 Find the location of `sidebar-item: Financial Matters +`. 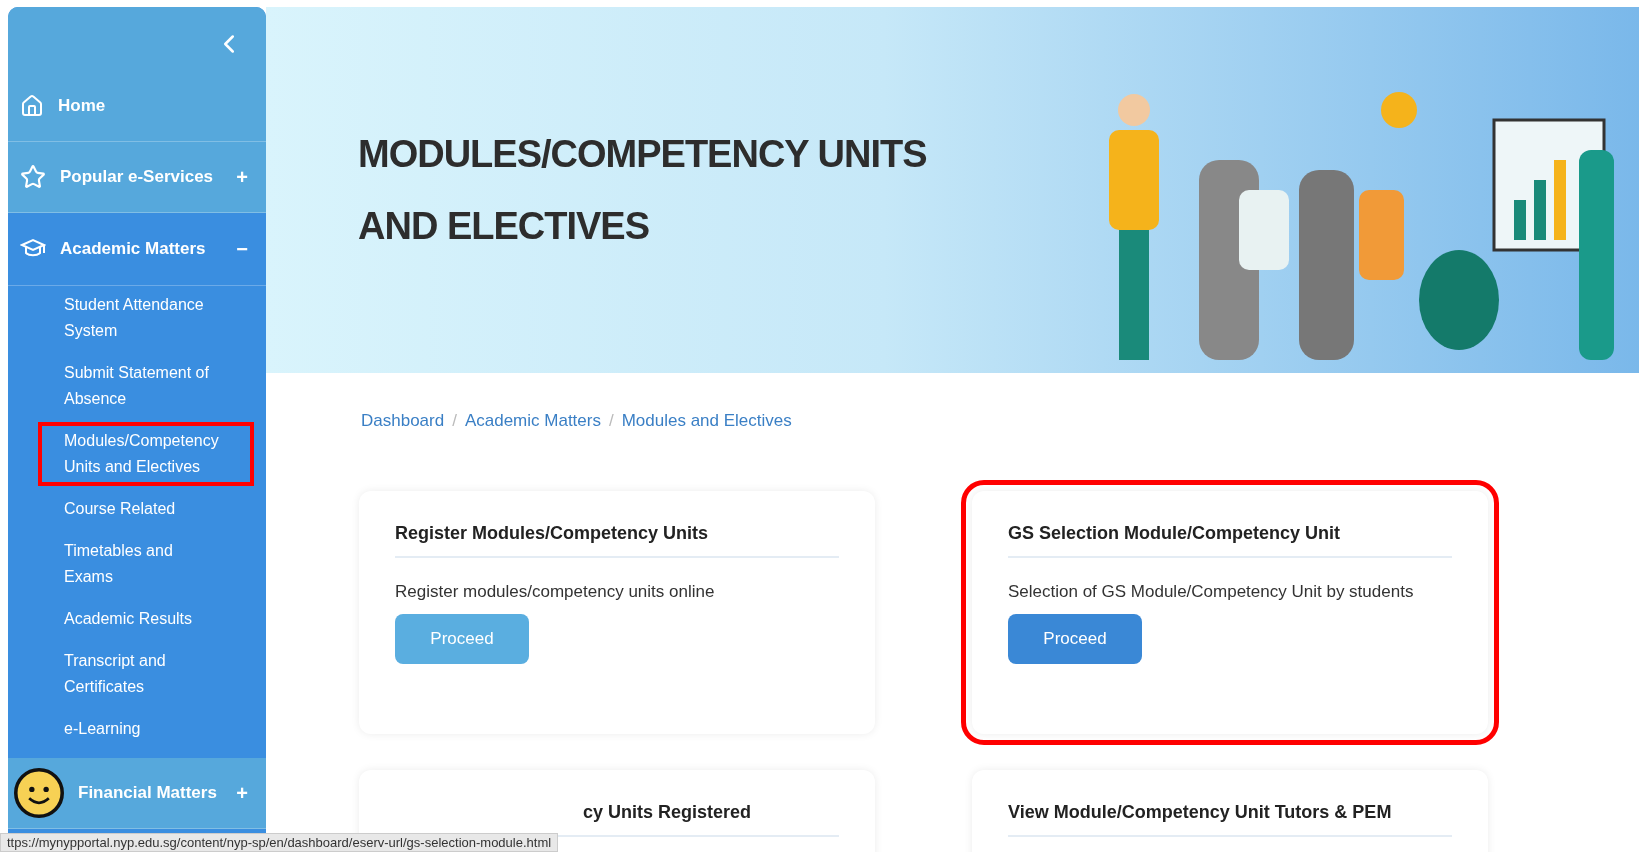

sidebar-item: Financial Matters + is located at coordinates (137, 793).